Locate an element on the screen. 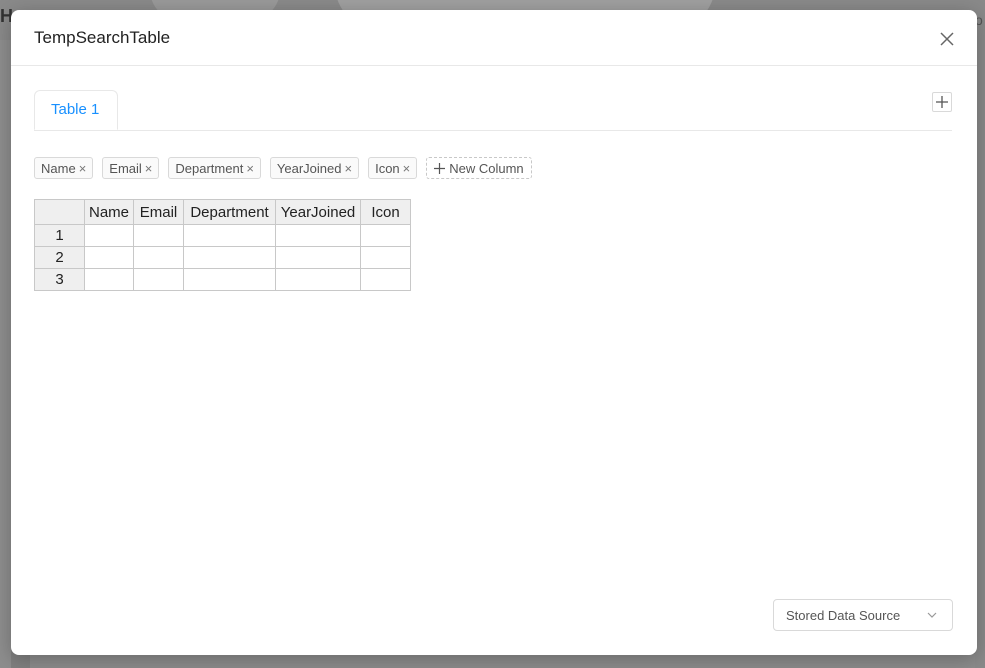  table-tabs: Table 1 is located at coordinates (493, 110).